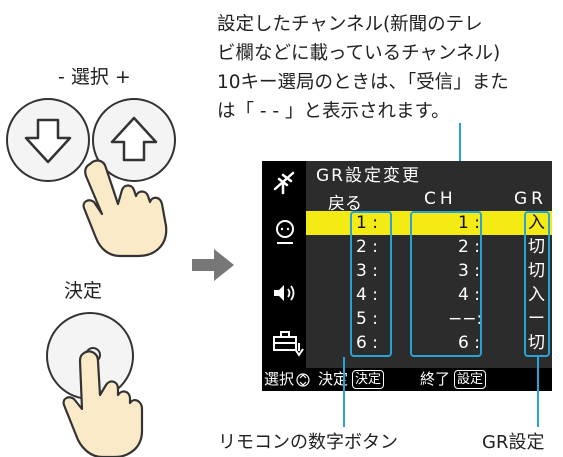  Describe the element at coordinates (350, 24) in the screenshot. I see `description-line: 設定したチャンネル(新聞のテレ` at that location.